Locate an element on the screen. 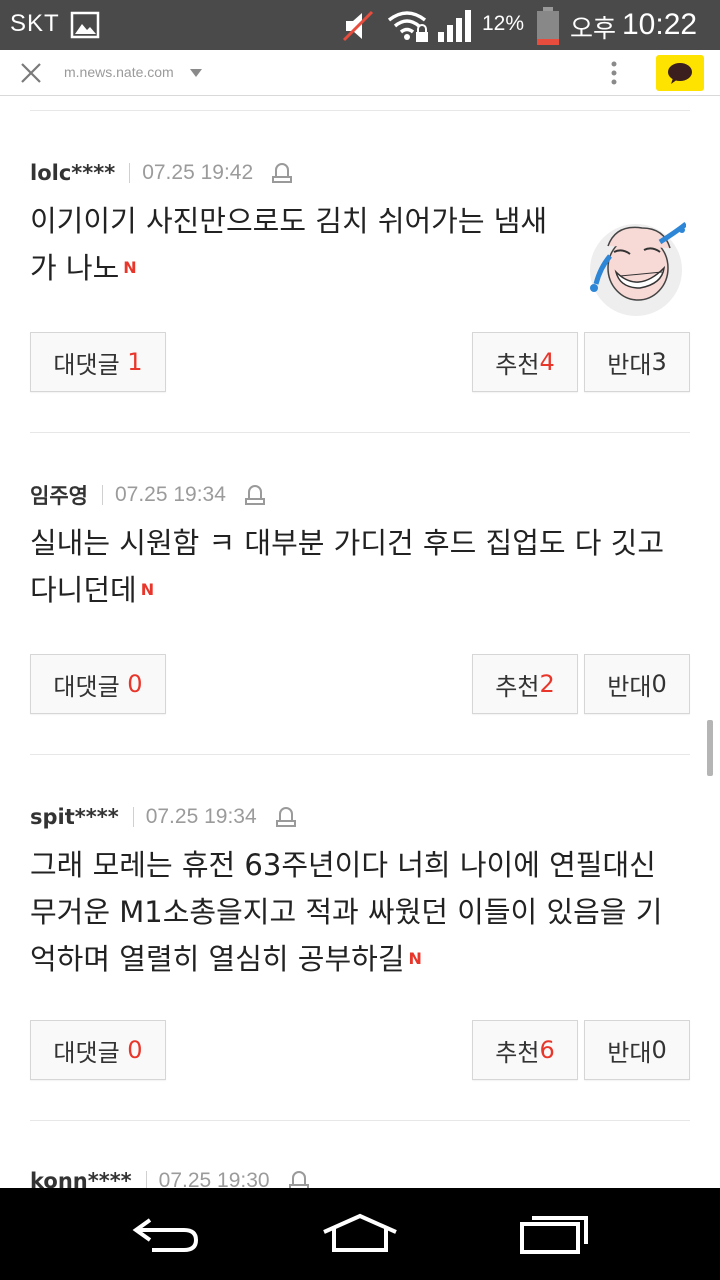 Image resolution: width=720 pixels, height=1280 pixels. ampm-label: 오후 is located at coordinates (593, 28).